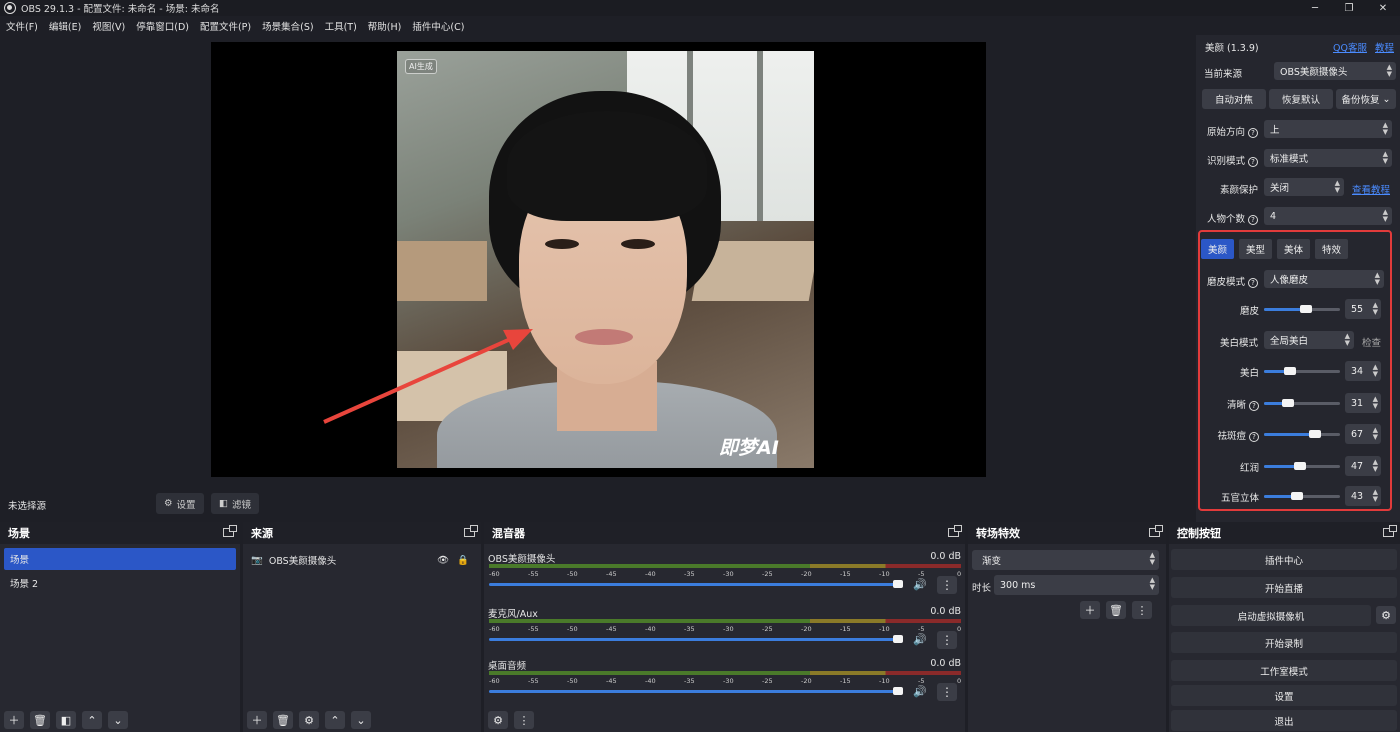 The height and width of the screenshot is (732, 1400). Describe the element at coordinates (1309, 340) in the screenshot. I see `whiten-mode-select: 全局美白 ▲ ▼` at that location.